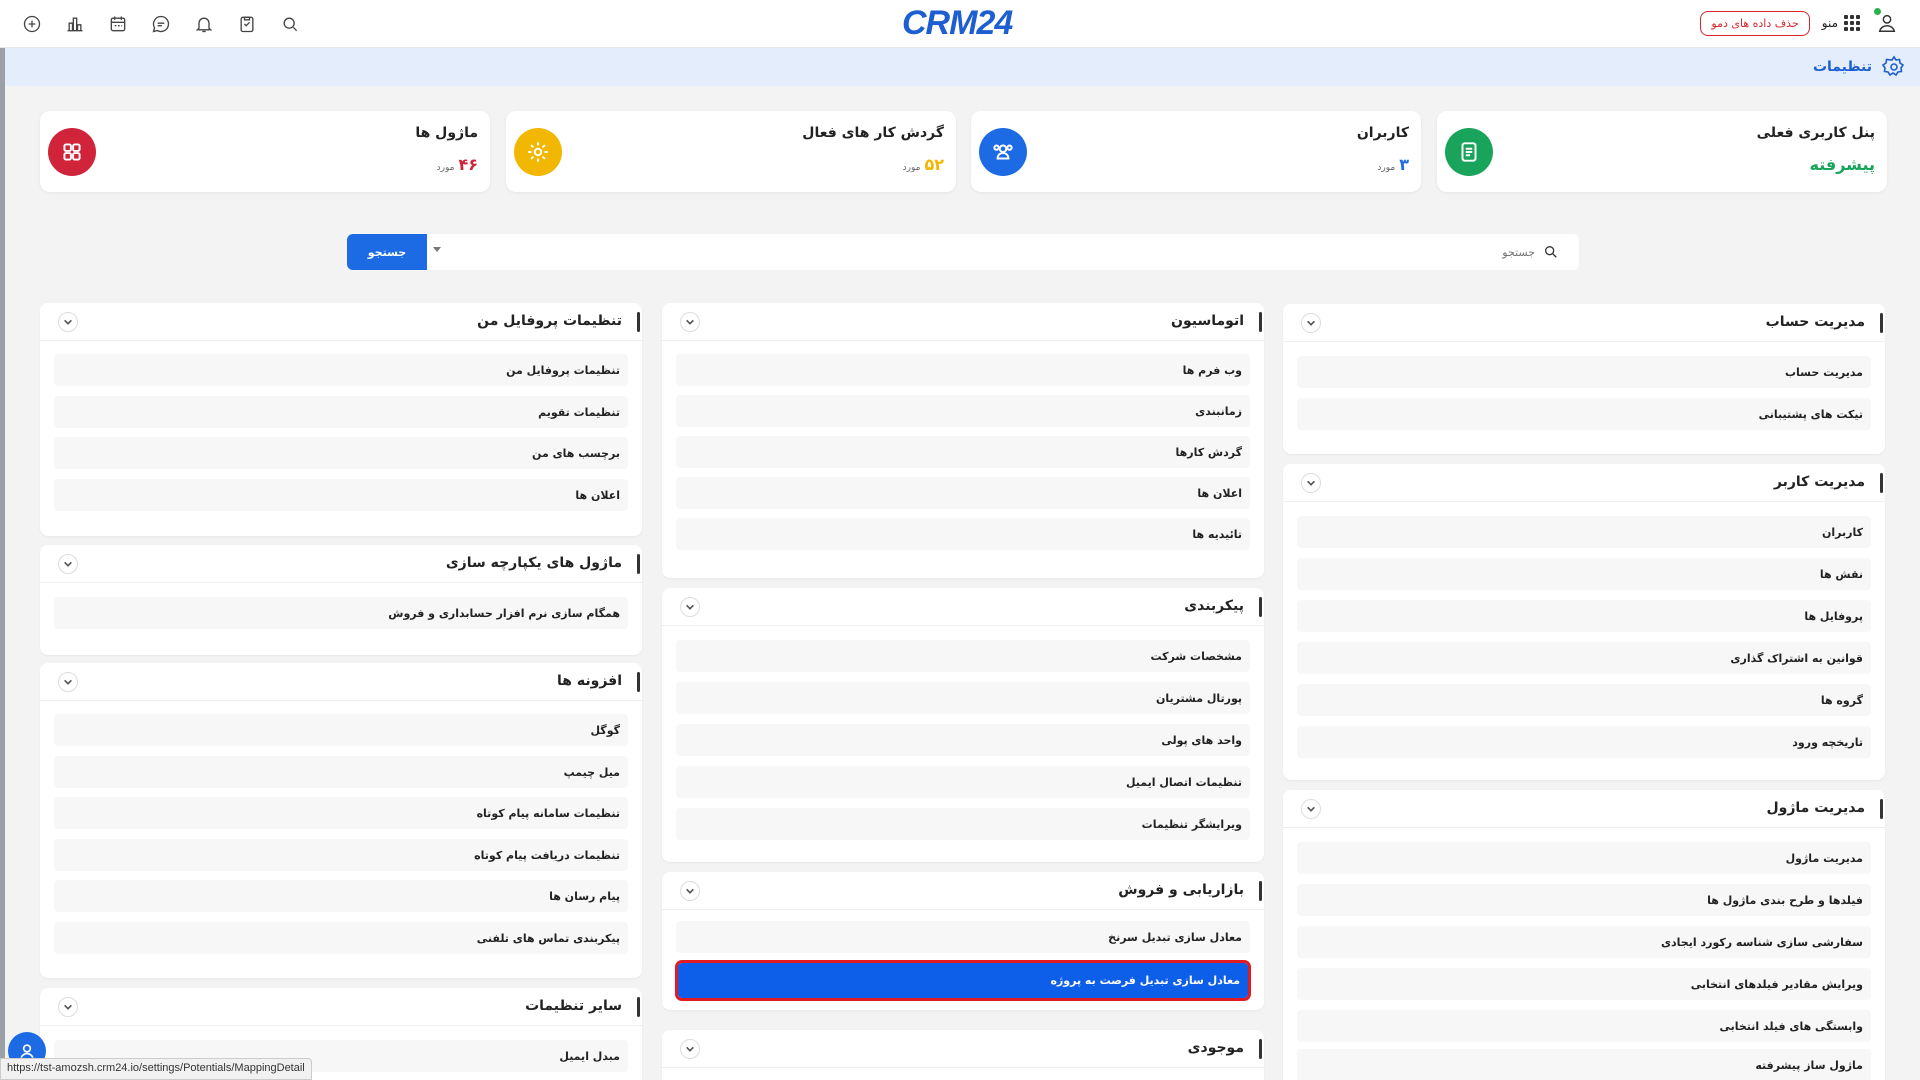 Image resolution: width=1920 pixels, height=1080 pixels. I want to click on stat-label: کاربران, so click(1382, 133).